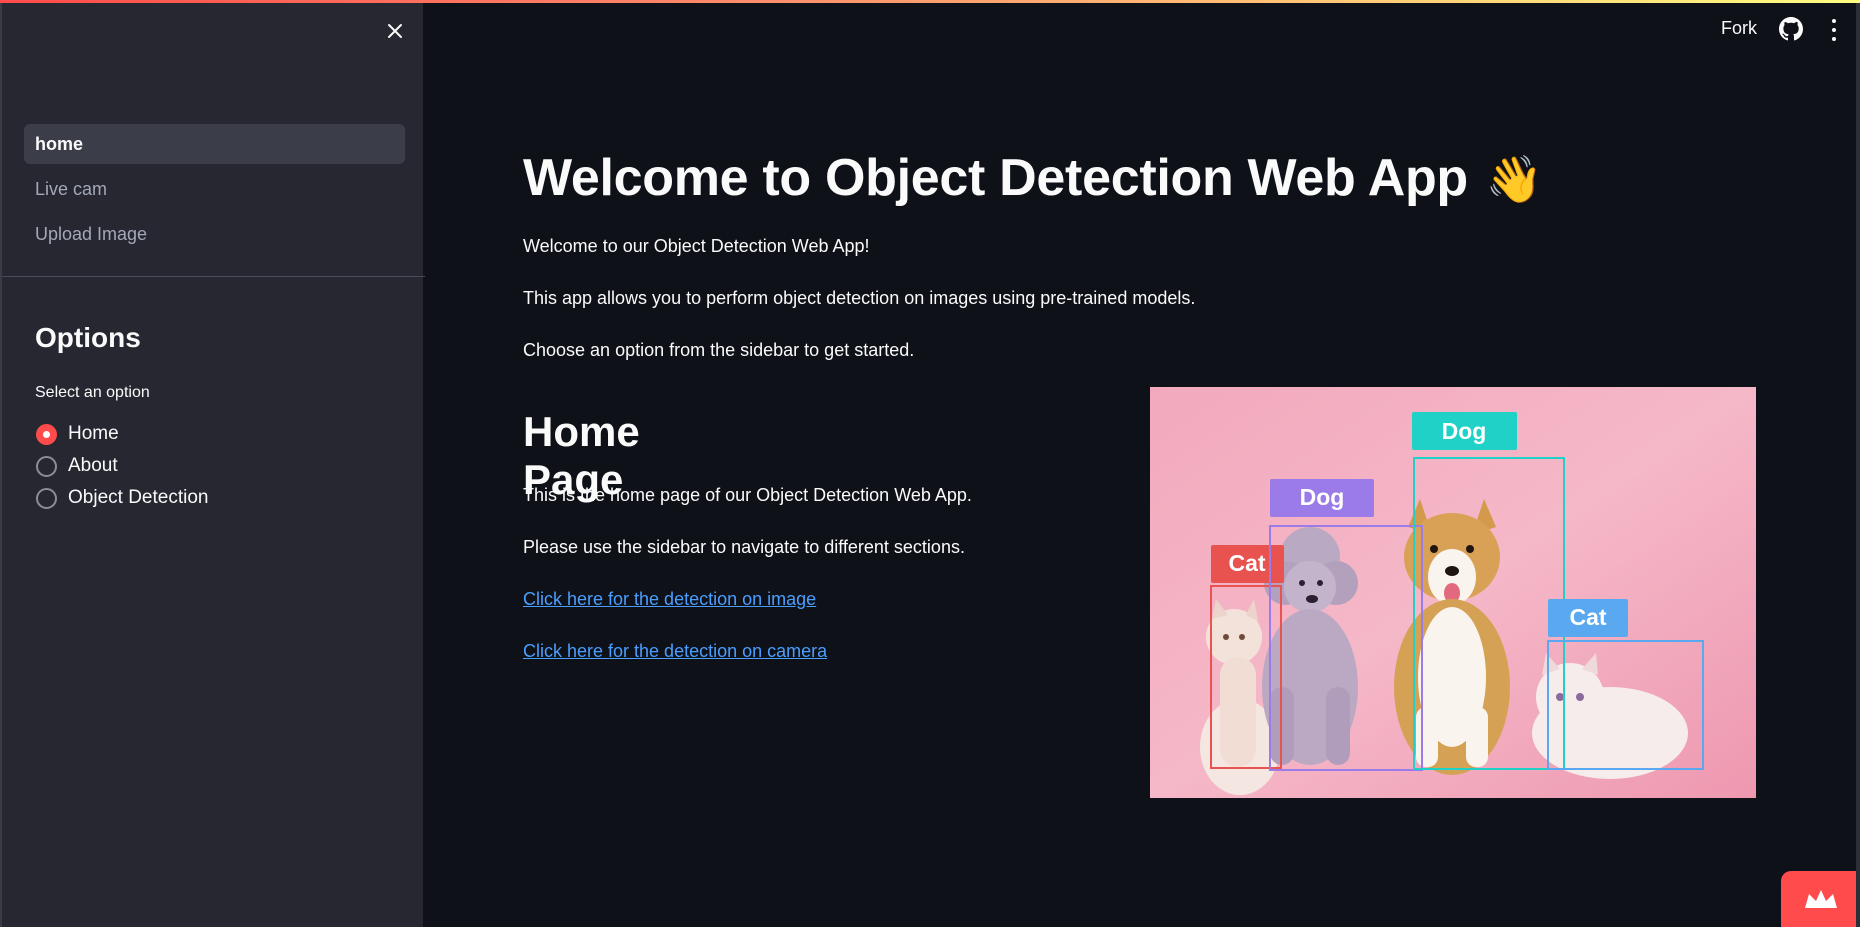 The image size is (1860, 927). I want to click on nav-item-label: Live cam, so click(71, 188).